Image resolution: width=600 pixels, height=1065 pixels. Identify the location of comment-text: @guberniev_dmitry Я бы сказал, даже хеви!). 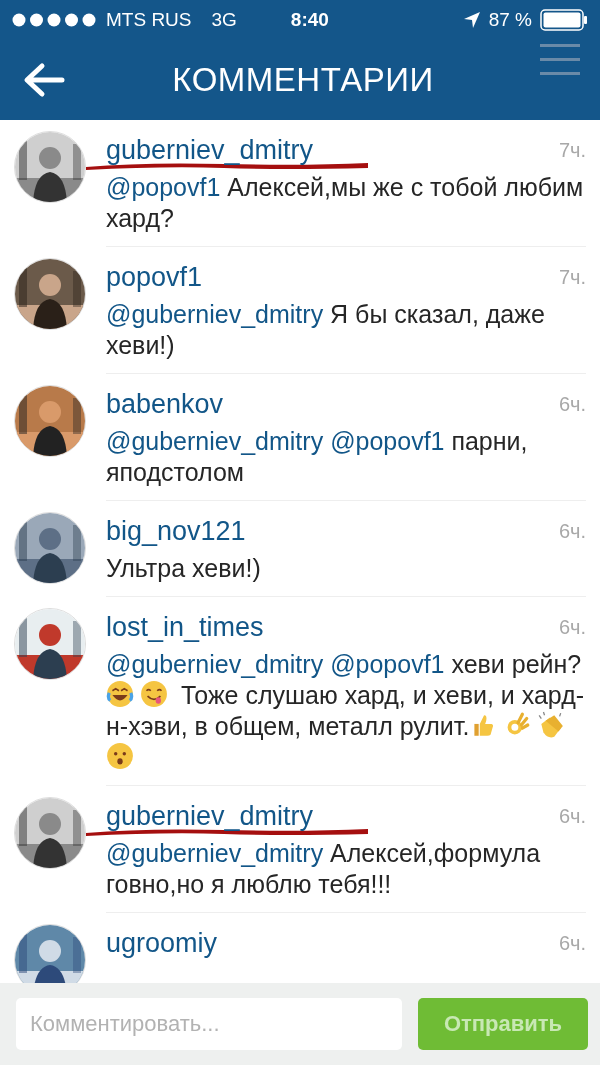
(326, 330).